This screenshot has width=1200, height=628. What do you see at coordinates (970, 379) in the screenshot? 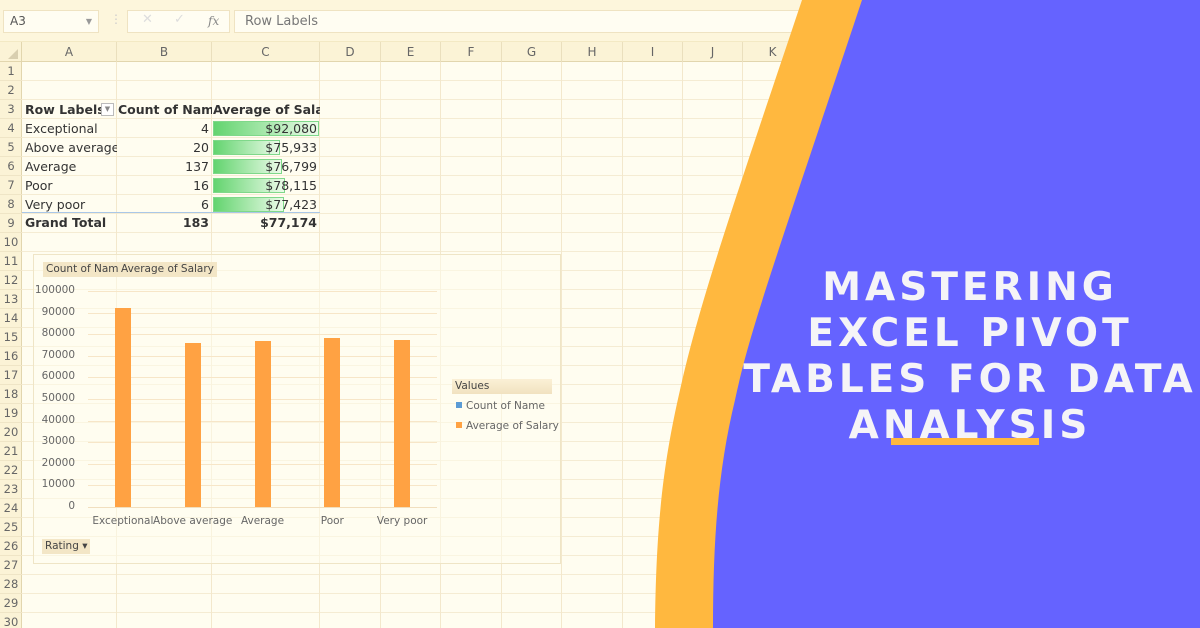
I see `title-line: TABLES FOR DATA` at bounding box center [970, 379].